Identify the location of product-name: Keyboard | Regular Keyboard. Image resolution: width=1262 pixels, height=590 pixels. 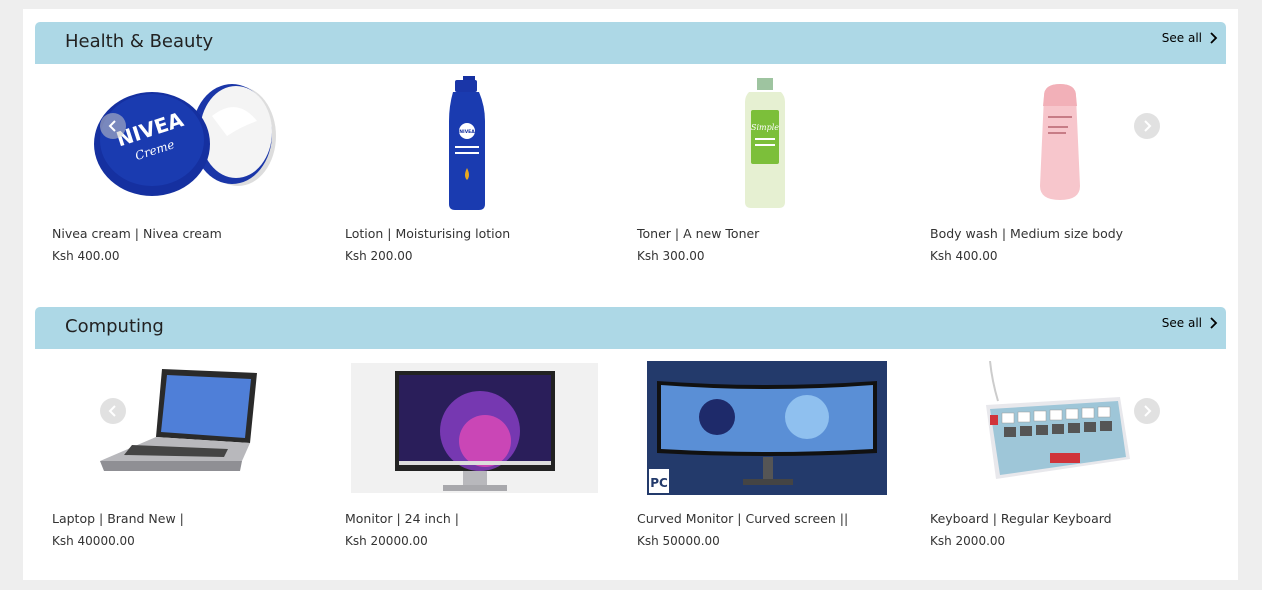
(1021, 518).